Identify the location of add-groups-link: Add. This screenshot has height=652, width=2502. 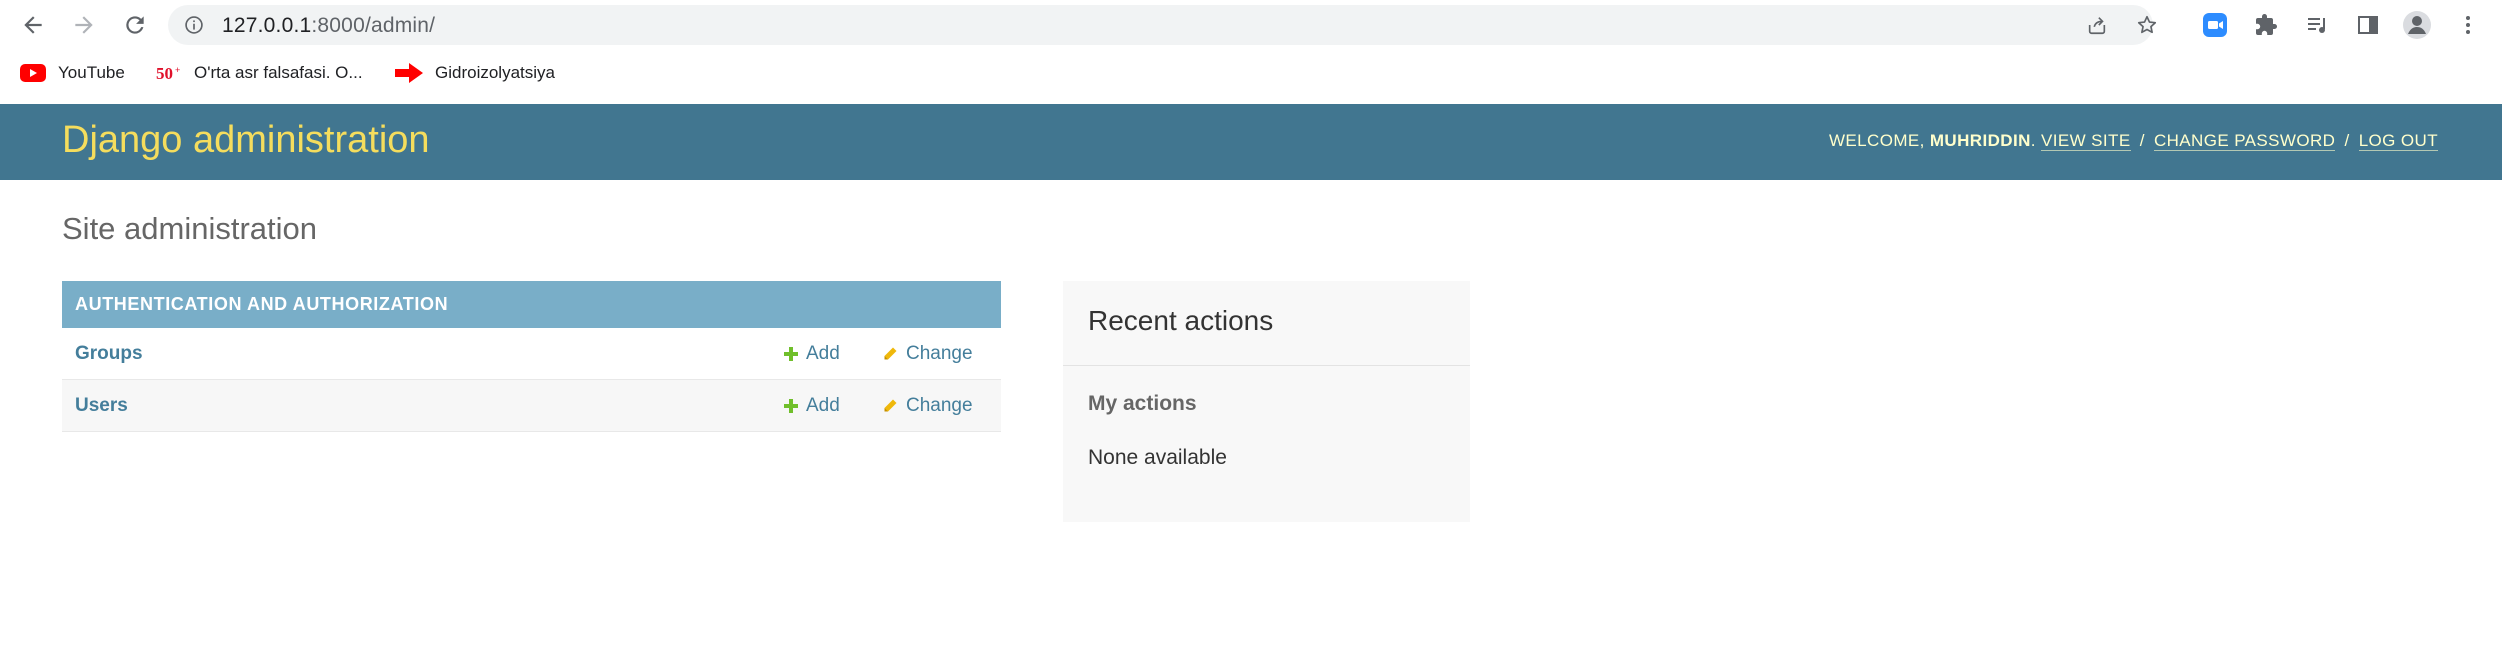
(812, 354).